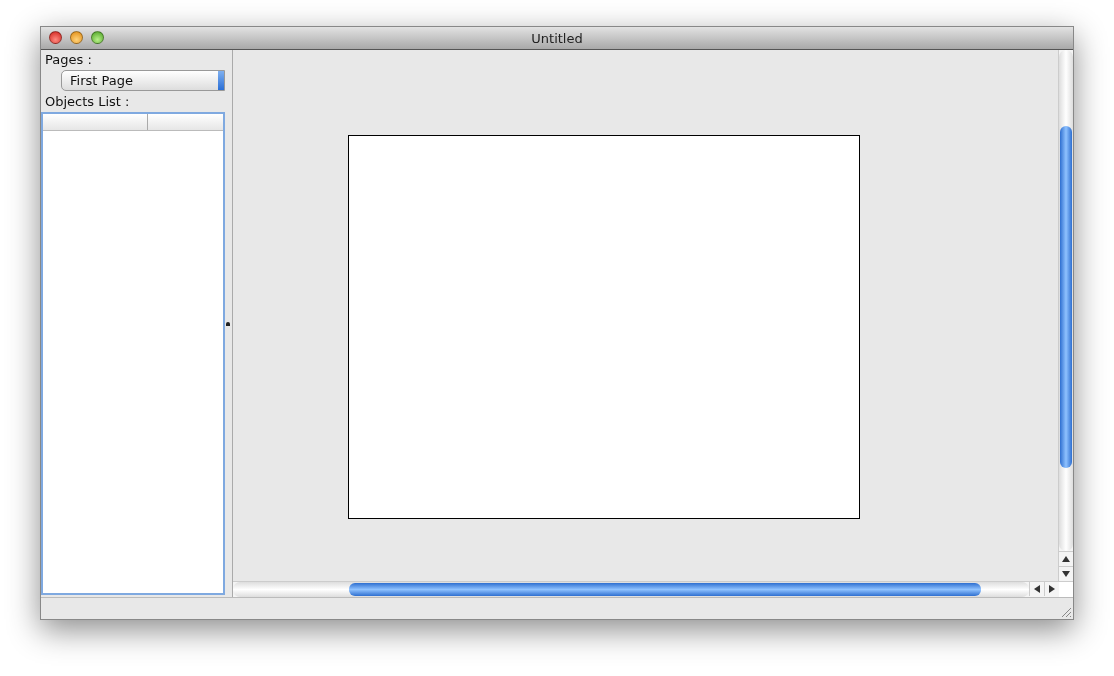 Image resolution: width=1114 pixels, height=676 pixels. What do you see at coordinates (143, 80) in the screenshot?
I see `pages-dropdown: First Page` at bounding box center [143, 80].